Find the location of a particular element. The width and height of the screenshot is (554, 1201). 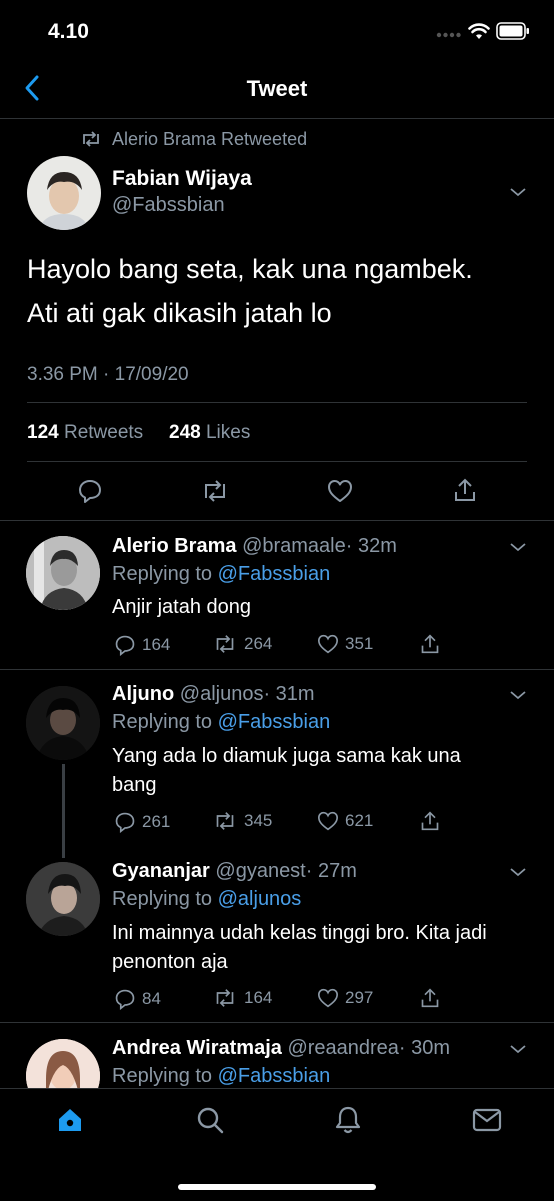

retweeted-by-label: Alerio Brama Retweeted is located at coordinates (210, 139).